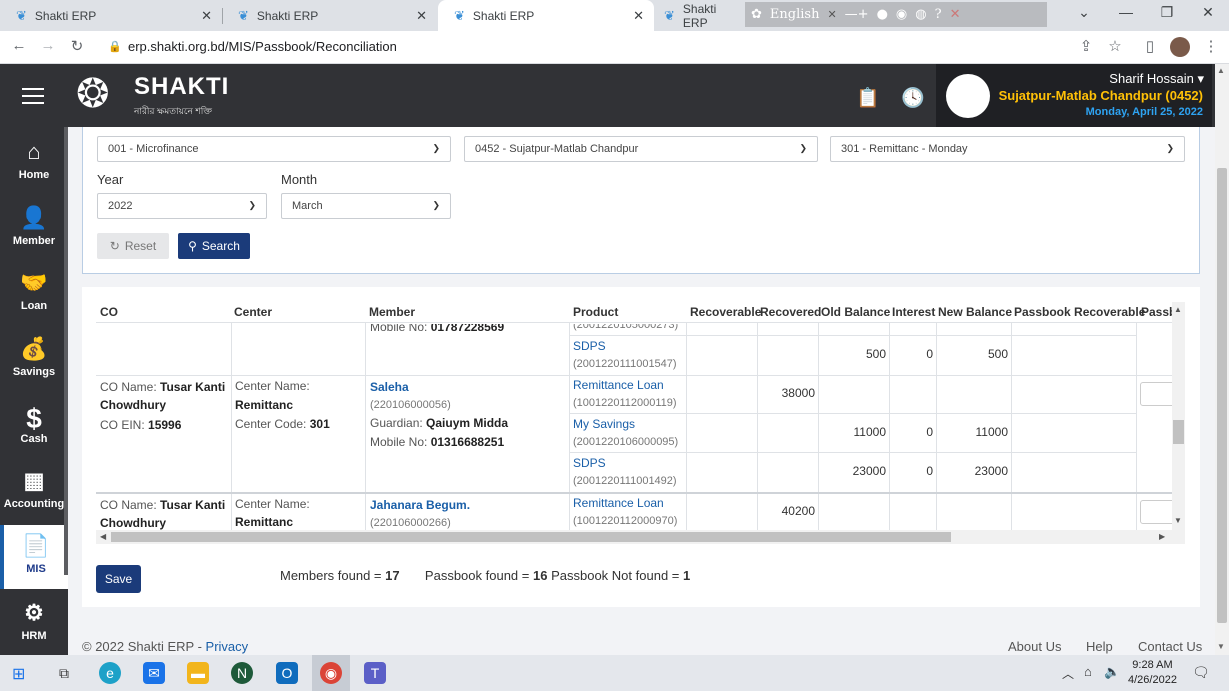 This screenshot has width=1229, height=691. Describe the element at coordinates (20, 673) in the screenshot. I see `windows-start-icon: ⊞` at that location.